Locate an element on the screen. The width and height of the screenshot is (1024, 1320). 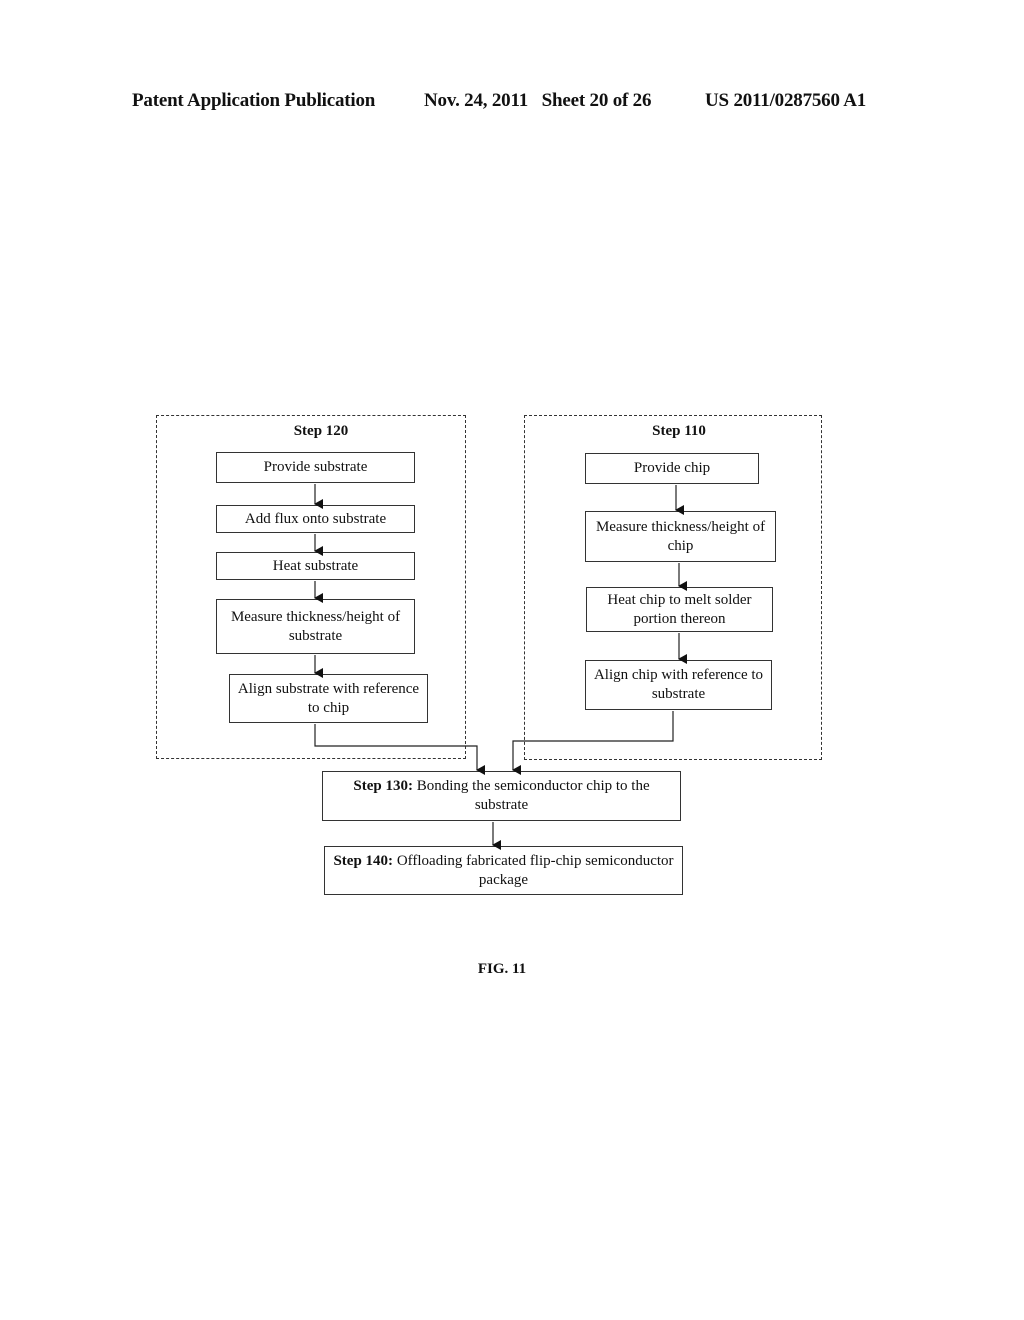
arrow-align-substrate-to-bonding is located at coordinates (399, 749).